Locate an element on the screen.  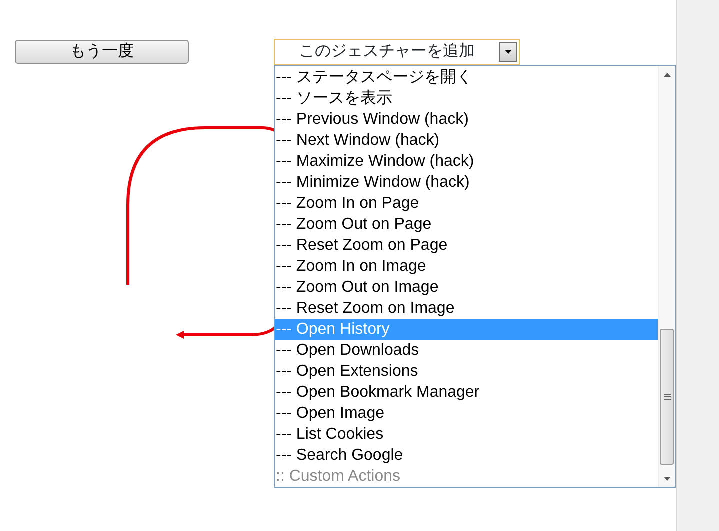
dropdown-option: --- Open Downloads is located at coordinates (466, 350).